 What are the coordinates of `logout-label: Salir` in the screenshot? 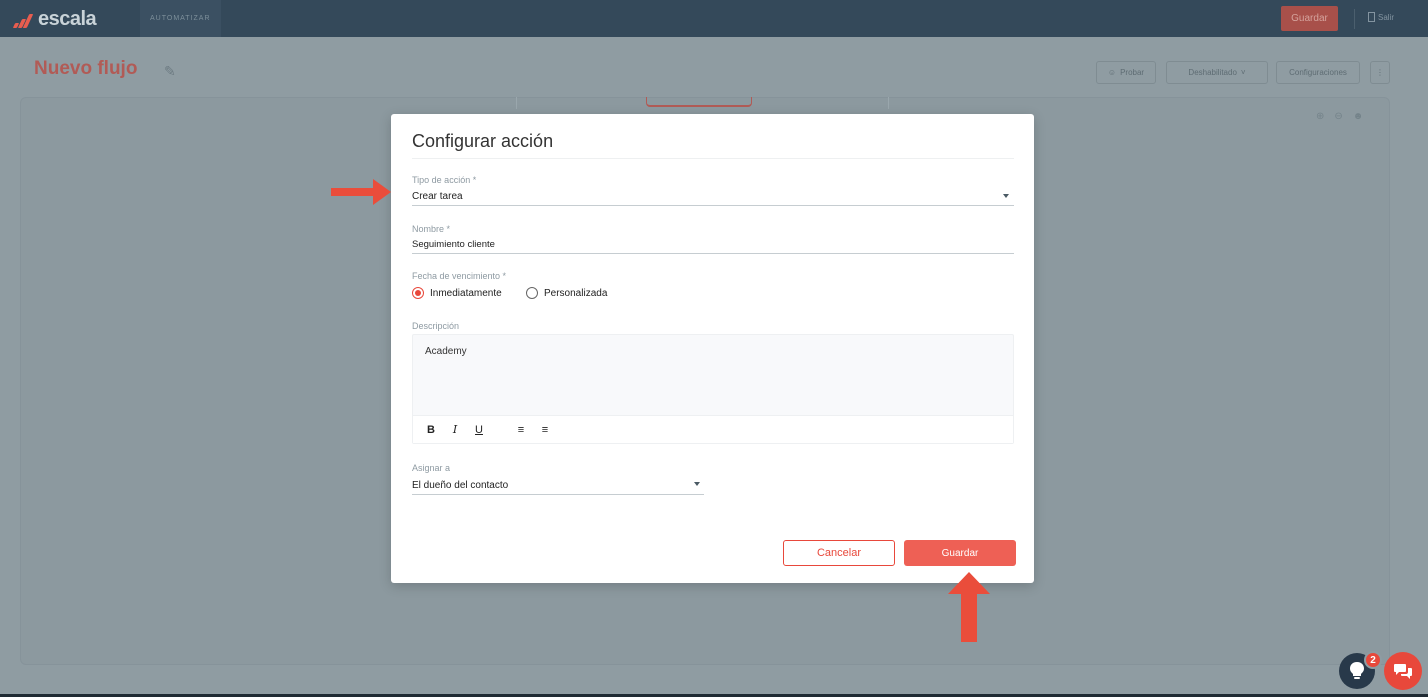 It's located at (1386, 17).